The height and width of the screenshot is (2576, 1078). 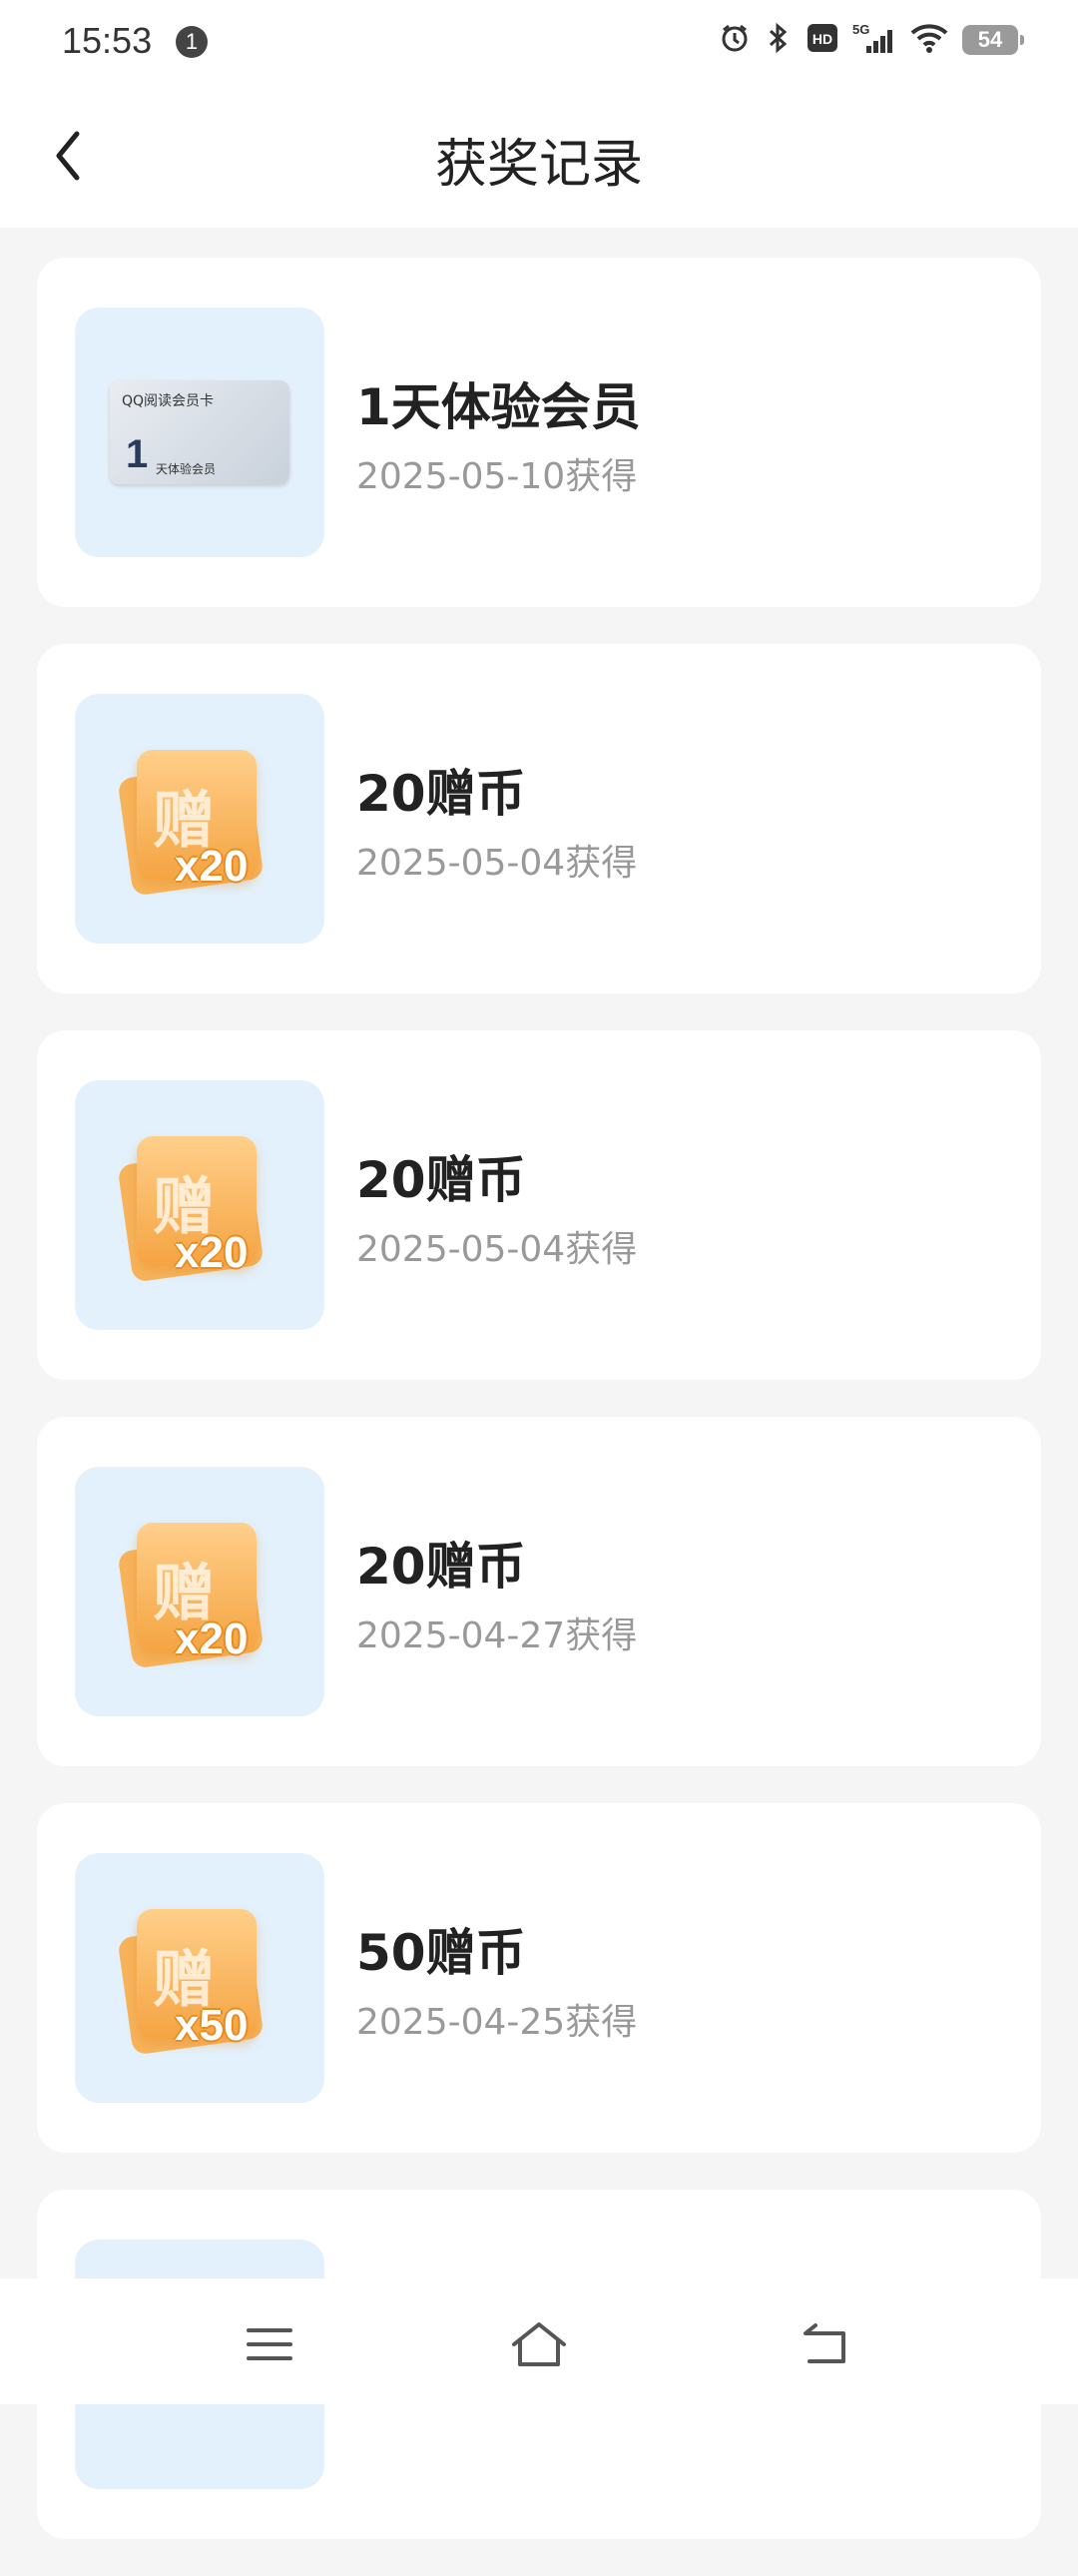 I want to click on status-time: 15:53, so click(x=107, y=40).